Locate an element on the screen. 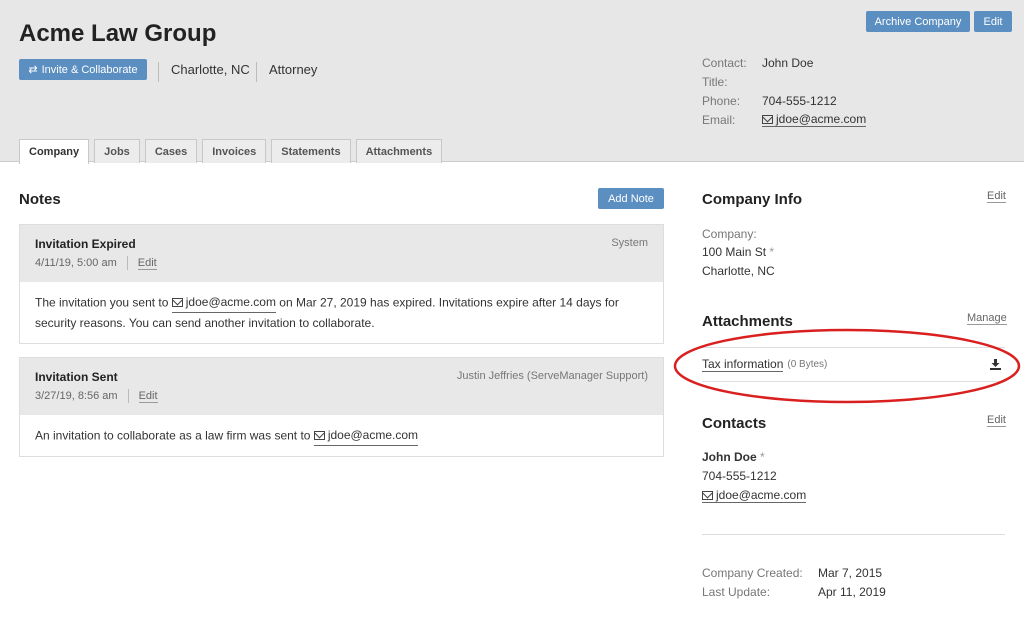  phone-key: Phone: is located at coordinates (721, 100).